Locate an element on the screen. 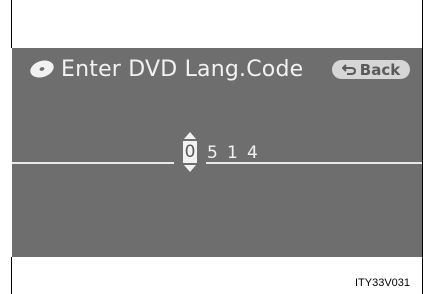 This screenshot has height=294, width=423. frame-border-left is located at coordinates (11, 24).